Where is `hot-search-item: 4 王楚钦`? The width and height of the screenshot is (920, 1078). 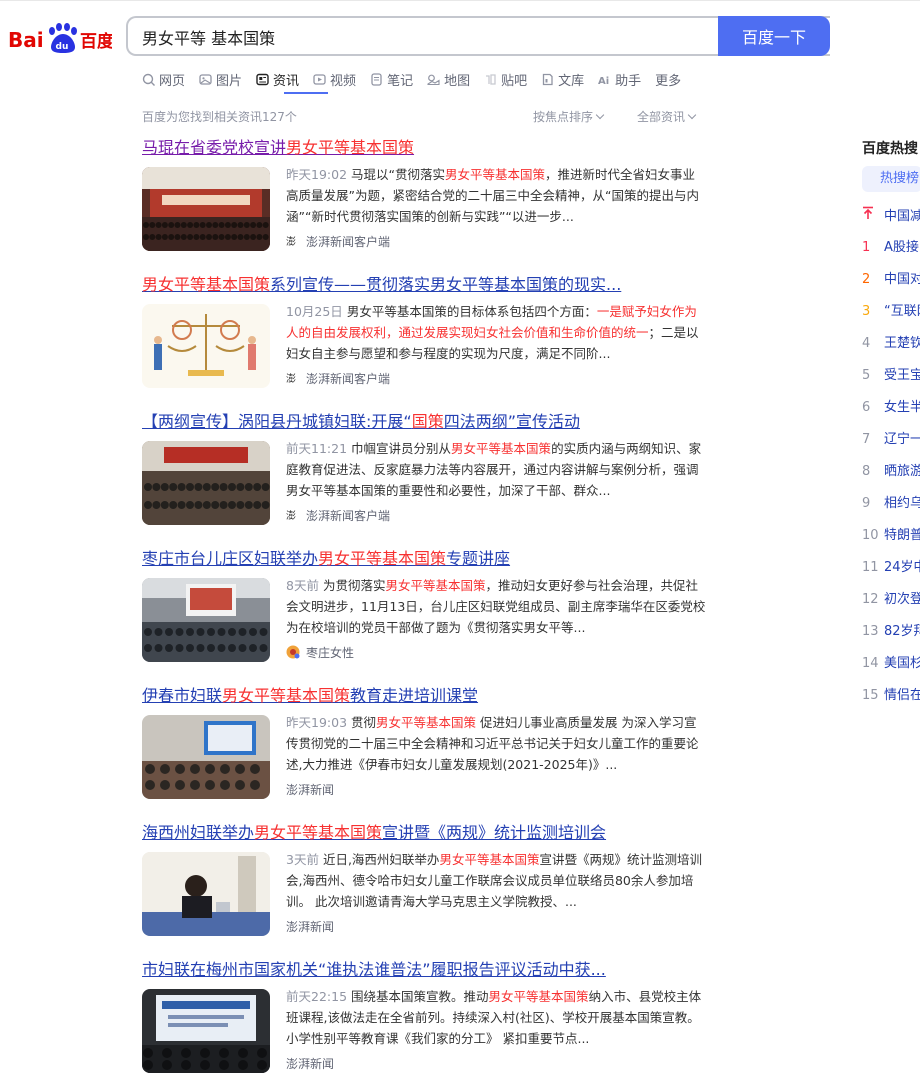 hot-search-item: 4 王楚钦 is located at coordinates (891, 344).